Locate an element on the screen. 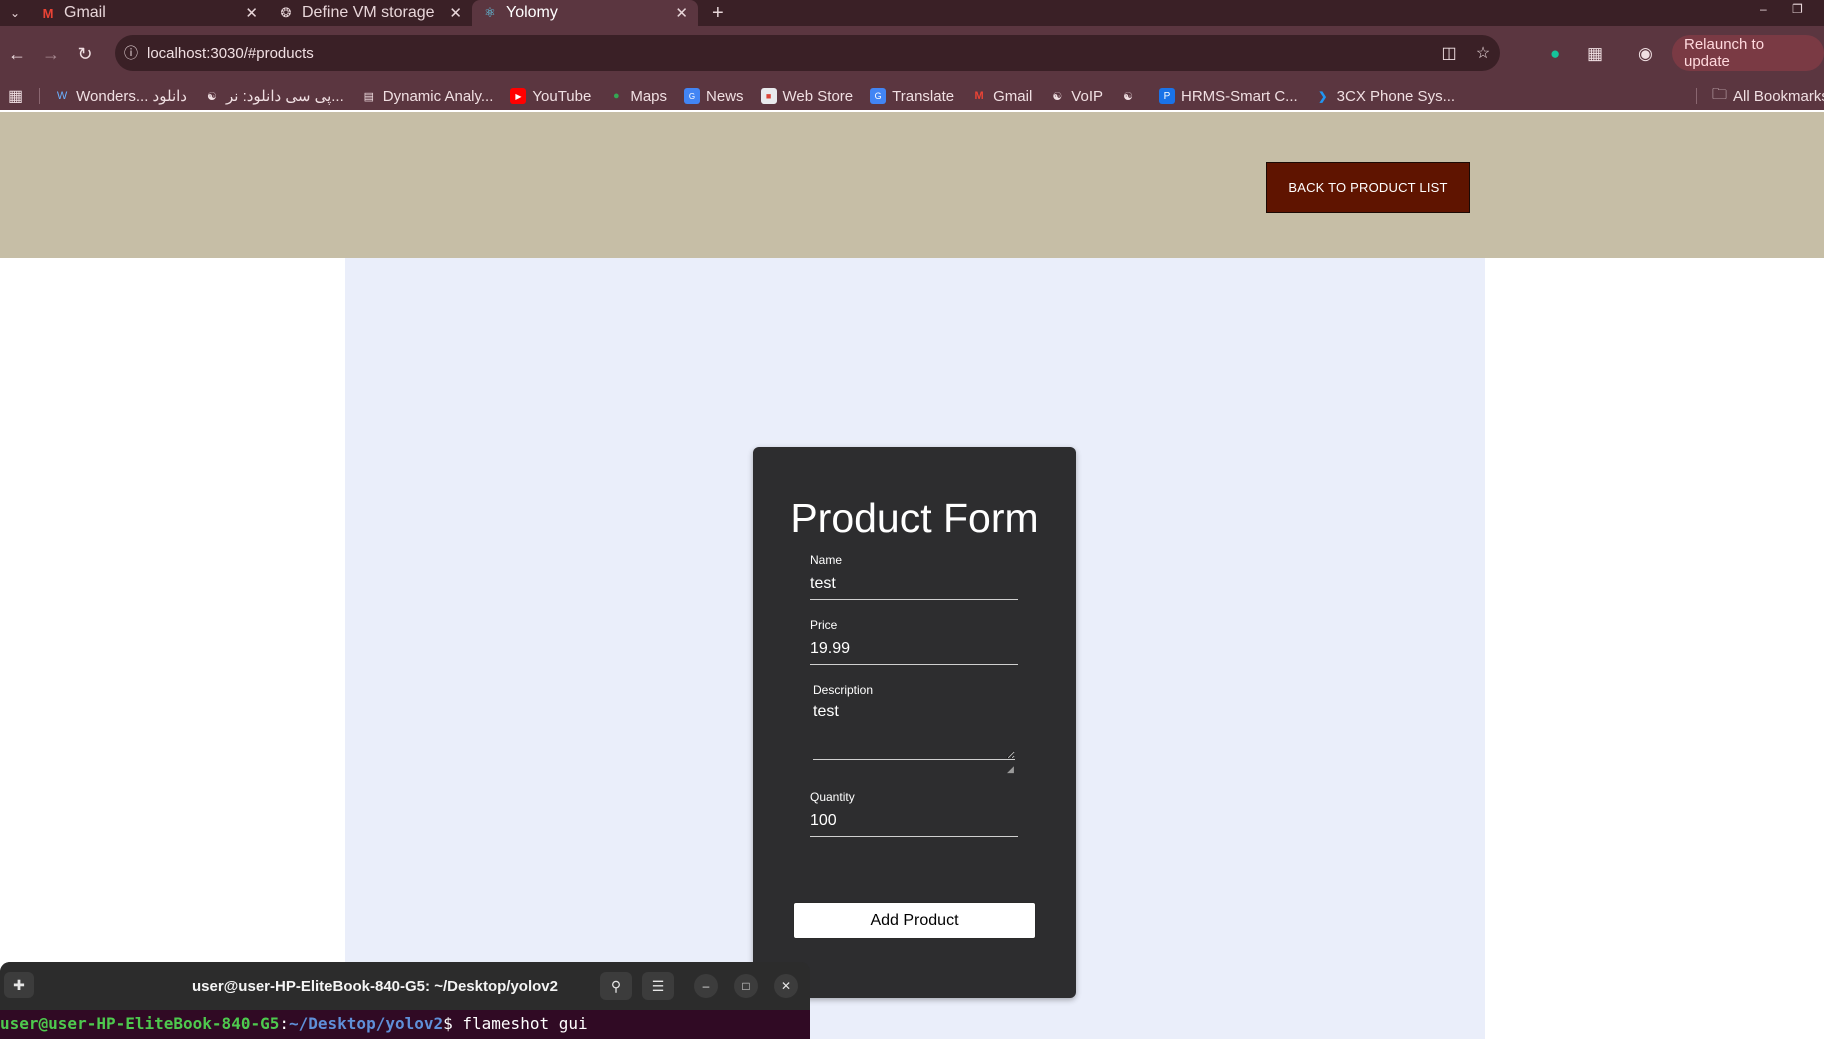 The image size is (1824, 1039). relaunch-button: Relaunch to update is located at coordinates (1748, 53).